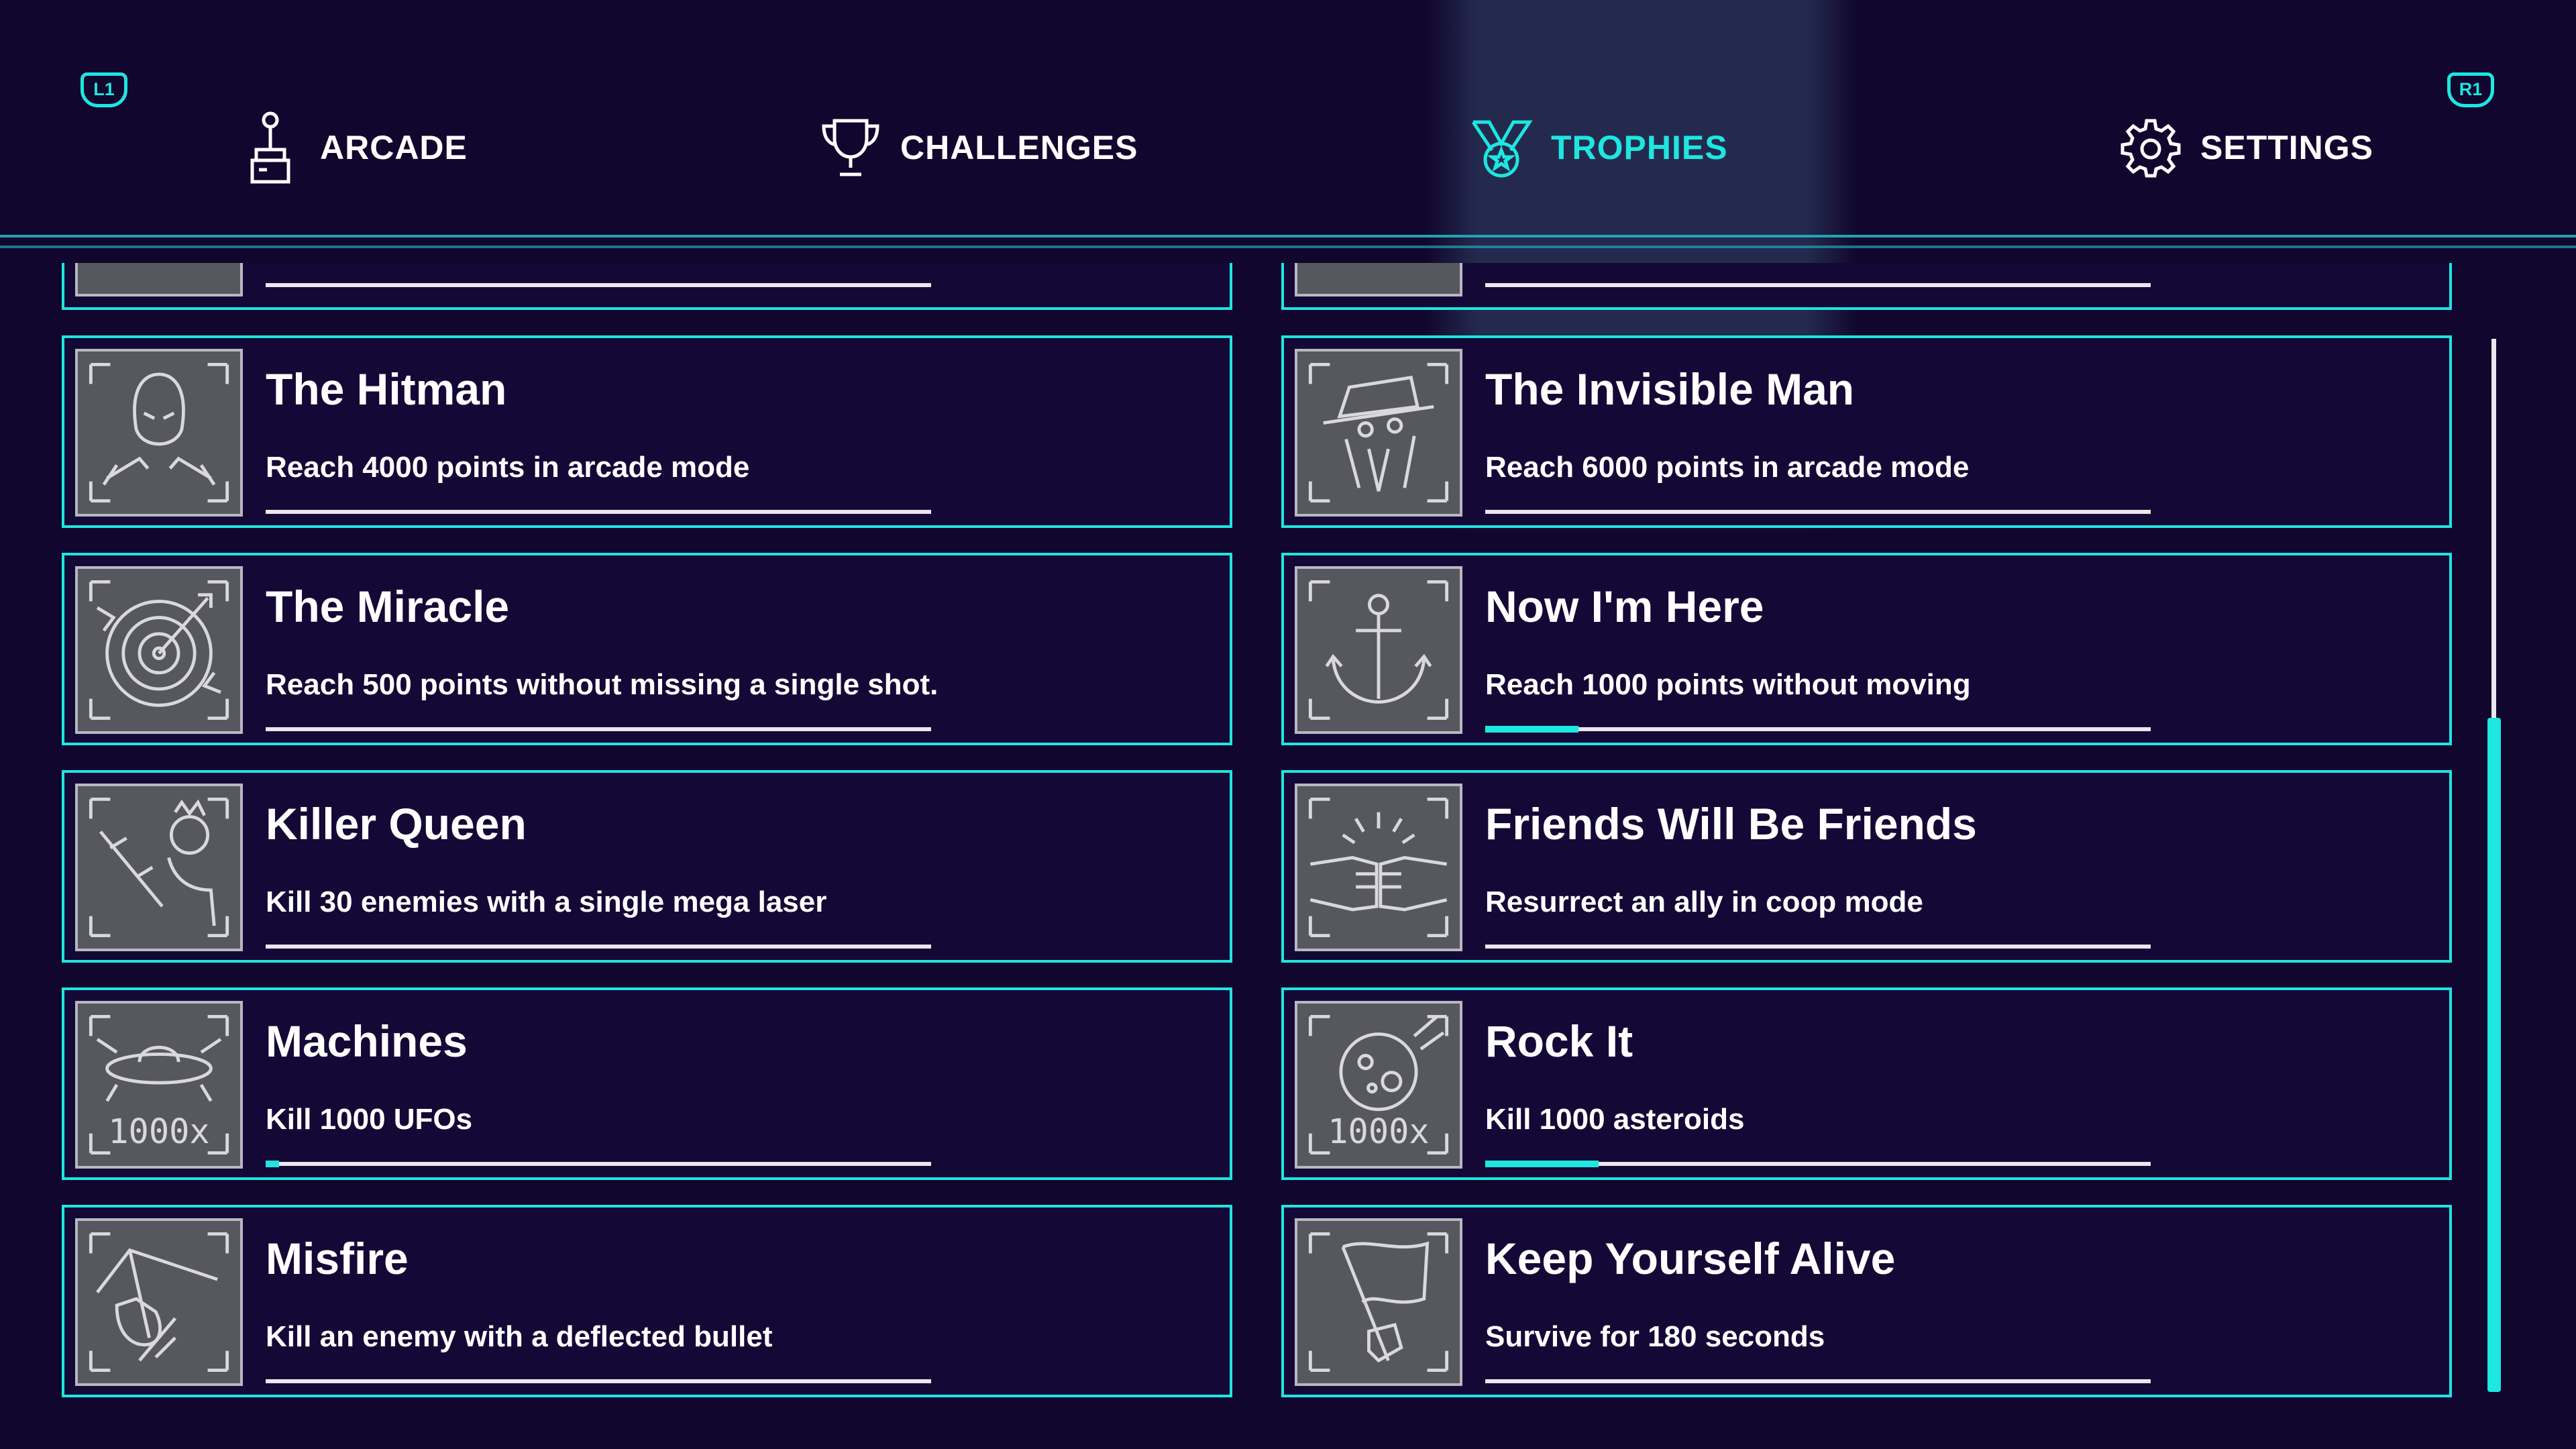 Image resolution: width=2576 pixels, height=1449 pixels. I want to click on trophy-description: Kill 1000 UFOs, so click(369, 1119).